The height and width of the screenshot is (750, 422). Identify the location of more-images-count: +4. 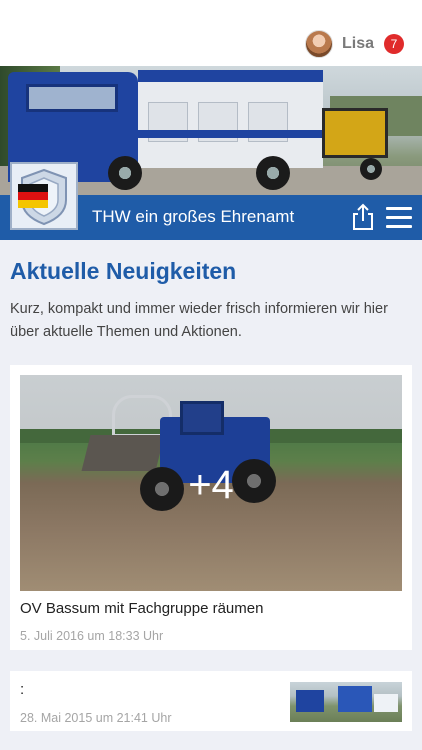
(211, 485).